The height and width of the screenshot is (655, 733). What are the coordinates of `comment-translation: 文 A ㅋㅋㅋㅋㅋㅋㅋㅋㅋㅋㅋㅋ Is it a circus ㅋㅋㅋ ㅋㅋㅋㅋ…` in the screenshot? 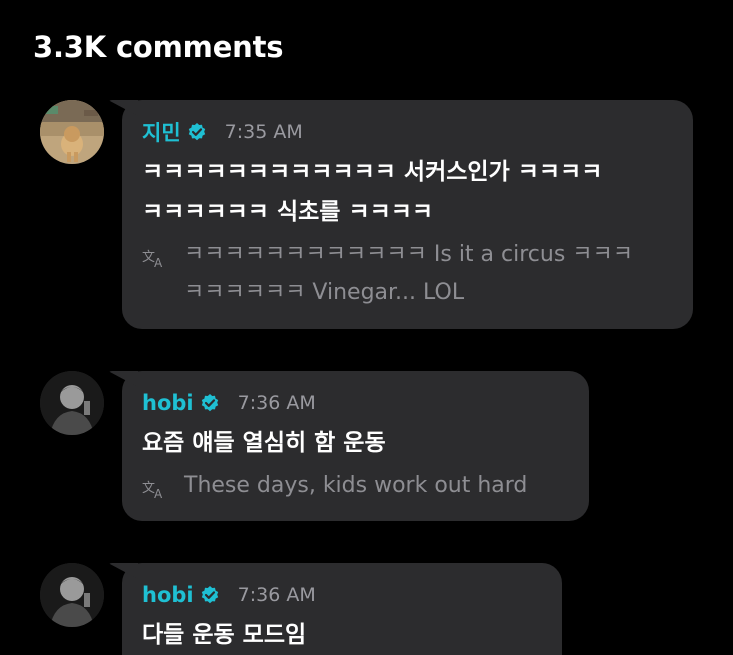 It's located at (406, 274).